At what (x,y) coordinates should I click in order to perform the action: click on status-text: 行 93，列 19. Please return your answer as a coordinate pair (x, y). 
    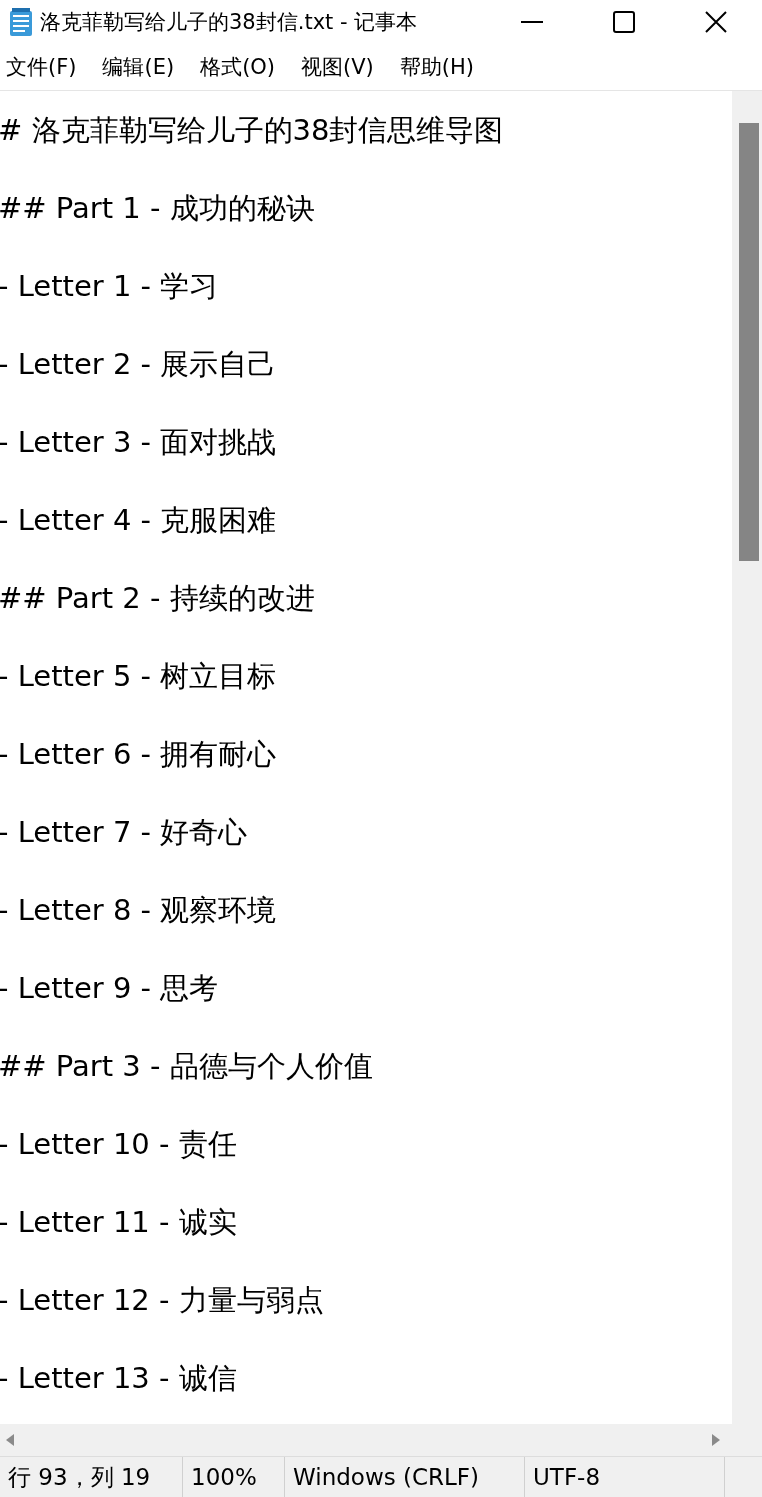
    Looking at the image, I should click on (91, 1477).